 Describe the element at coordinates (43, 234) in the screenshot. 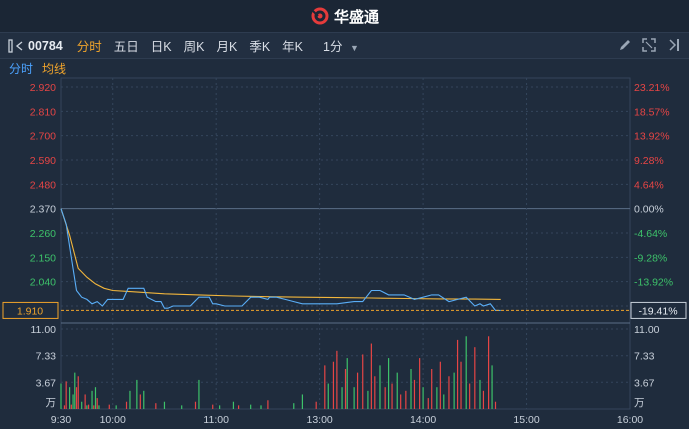

I see `y-left-tick-label: 2.260` at that location.